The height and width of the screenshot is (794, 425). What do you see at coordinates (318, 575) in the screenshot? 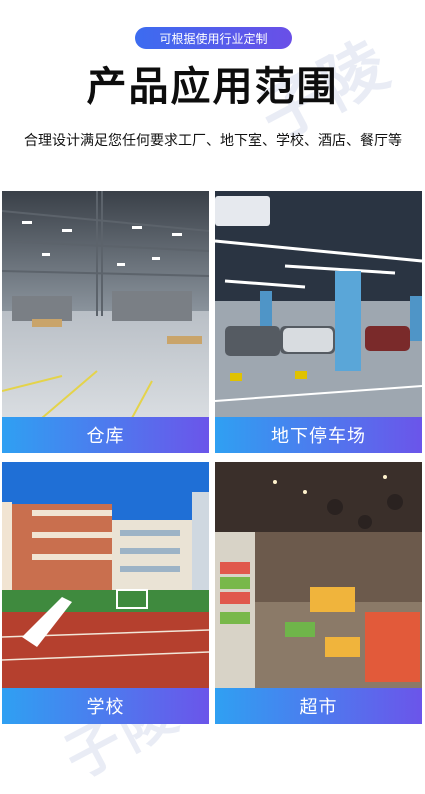
I see `supermarket-photo` at bounding box center [318, 575].